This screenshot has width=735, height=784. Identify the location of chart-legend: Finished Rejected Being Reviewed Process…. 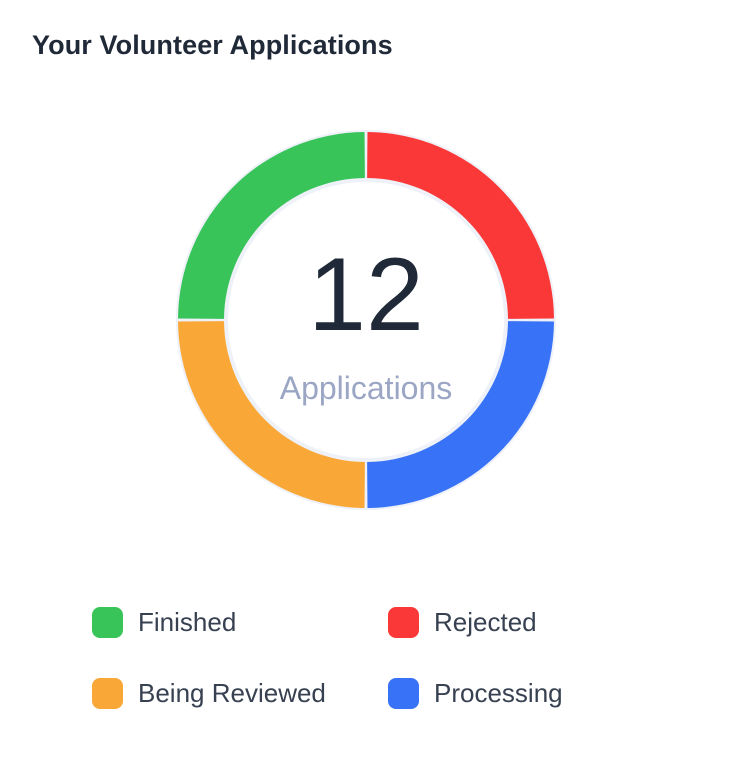
(372, 665).